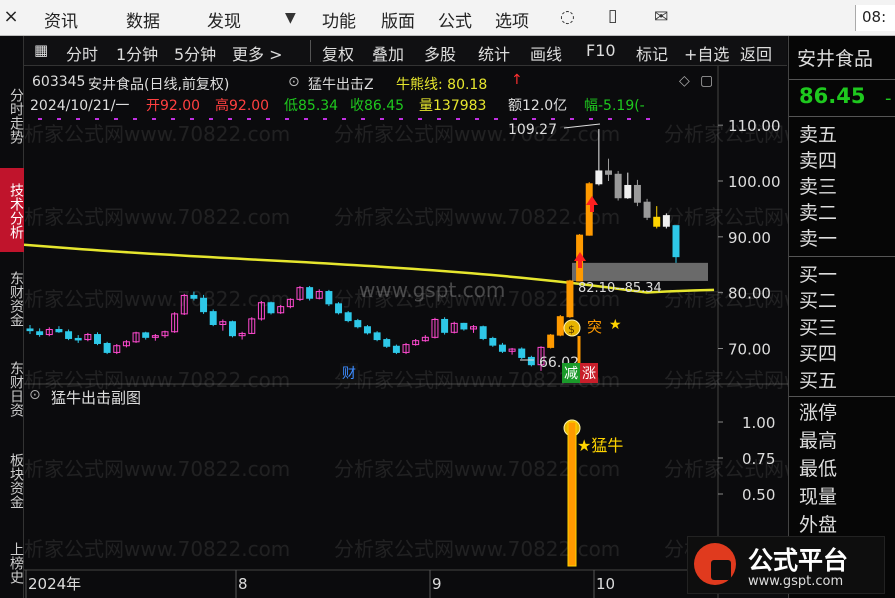 The width and height of the screenshot is (895, 598). Describe the element at coordinates (595, 327) in the screenshot. I see `breakout-label: 突` at that location.